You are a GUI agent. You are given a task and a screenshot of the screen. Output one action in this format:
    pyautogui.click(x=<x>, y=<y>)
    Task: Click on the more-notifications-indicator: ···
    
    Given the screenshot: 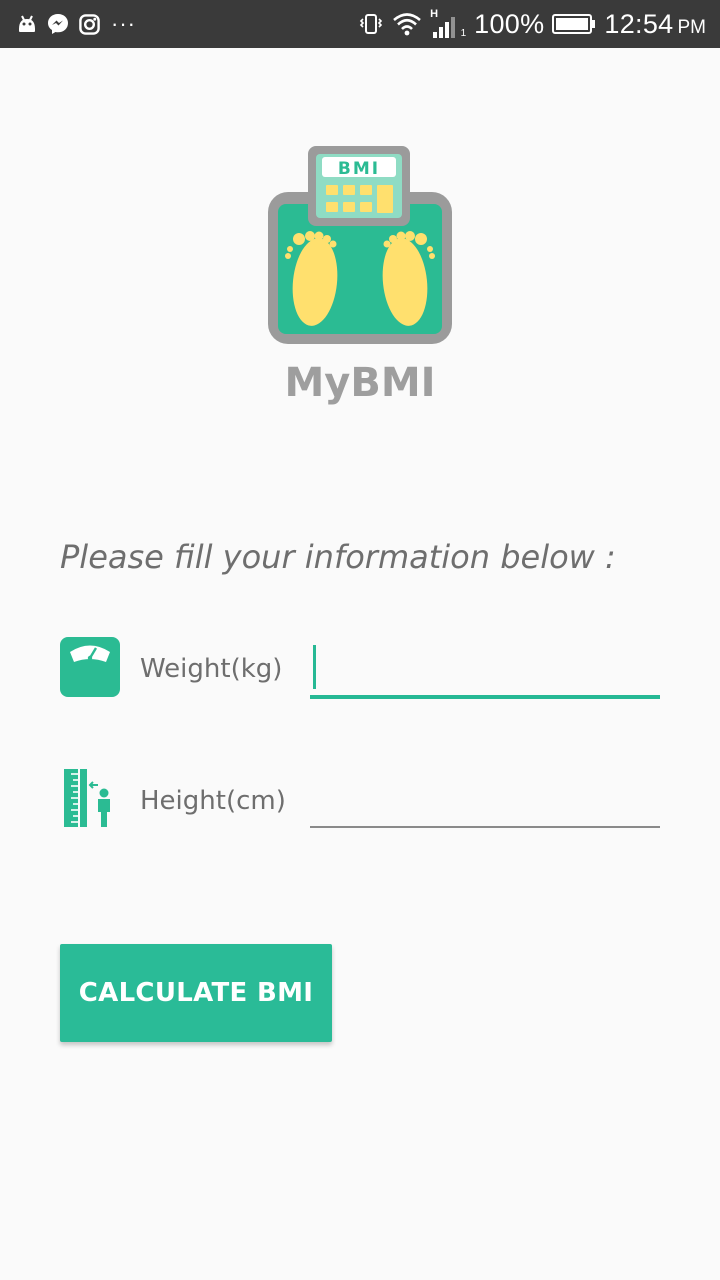 What is the action you would take?
    pyautogui.click(x=123, y=23)
    